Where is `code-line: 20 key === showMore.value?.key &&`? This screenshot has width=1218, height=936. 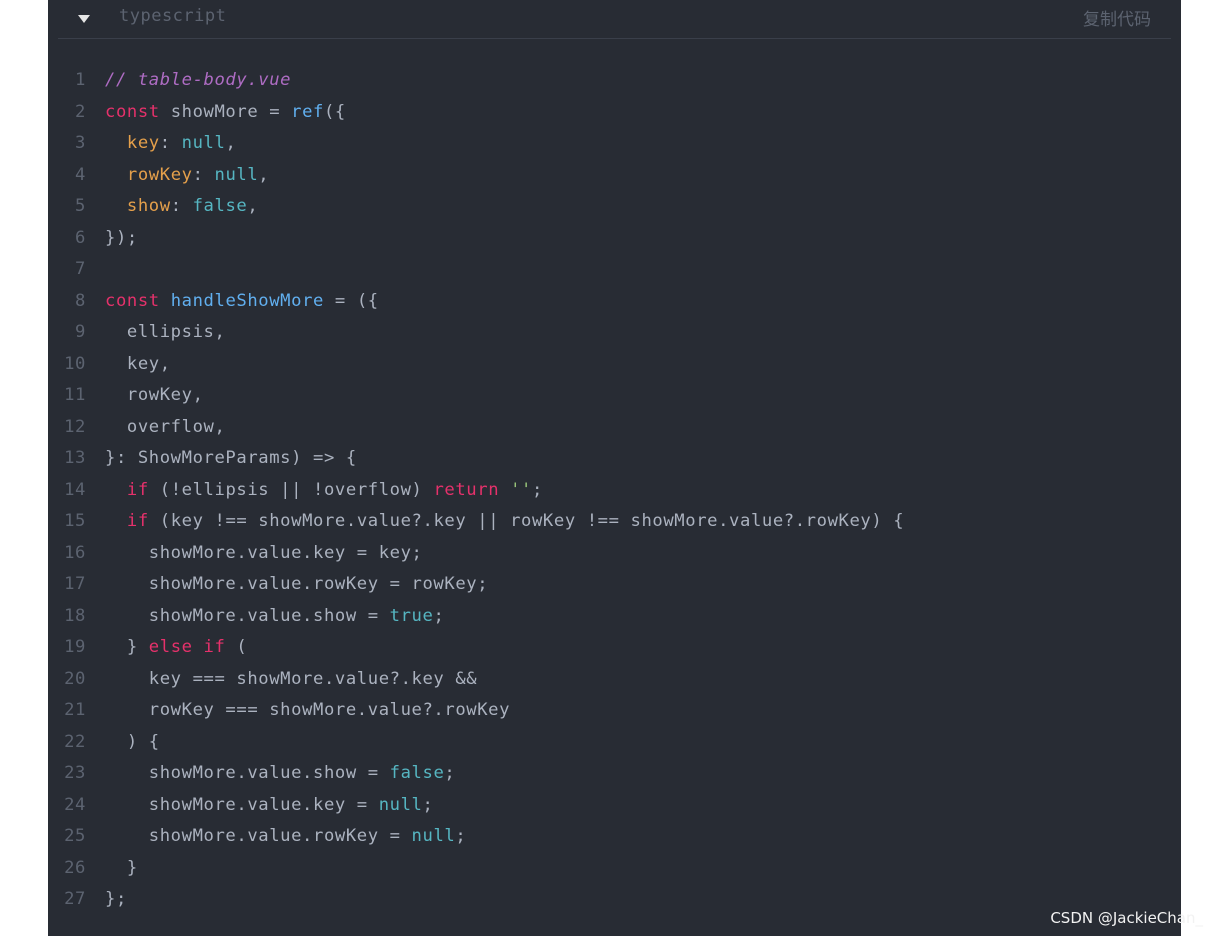
code-line: 20 key === showMore.value?.key && is located at coordinates (614, 680).